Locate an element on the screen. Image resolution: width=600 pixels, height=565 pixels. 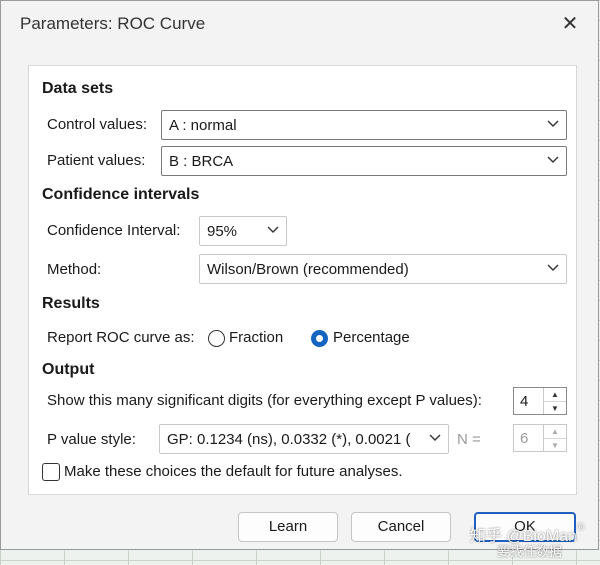
control-values-label: Control values: is located at coordinates (97, 124).